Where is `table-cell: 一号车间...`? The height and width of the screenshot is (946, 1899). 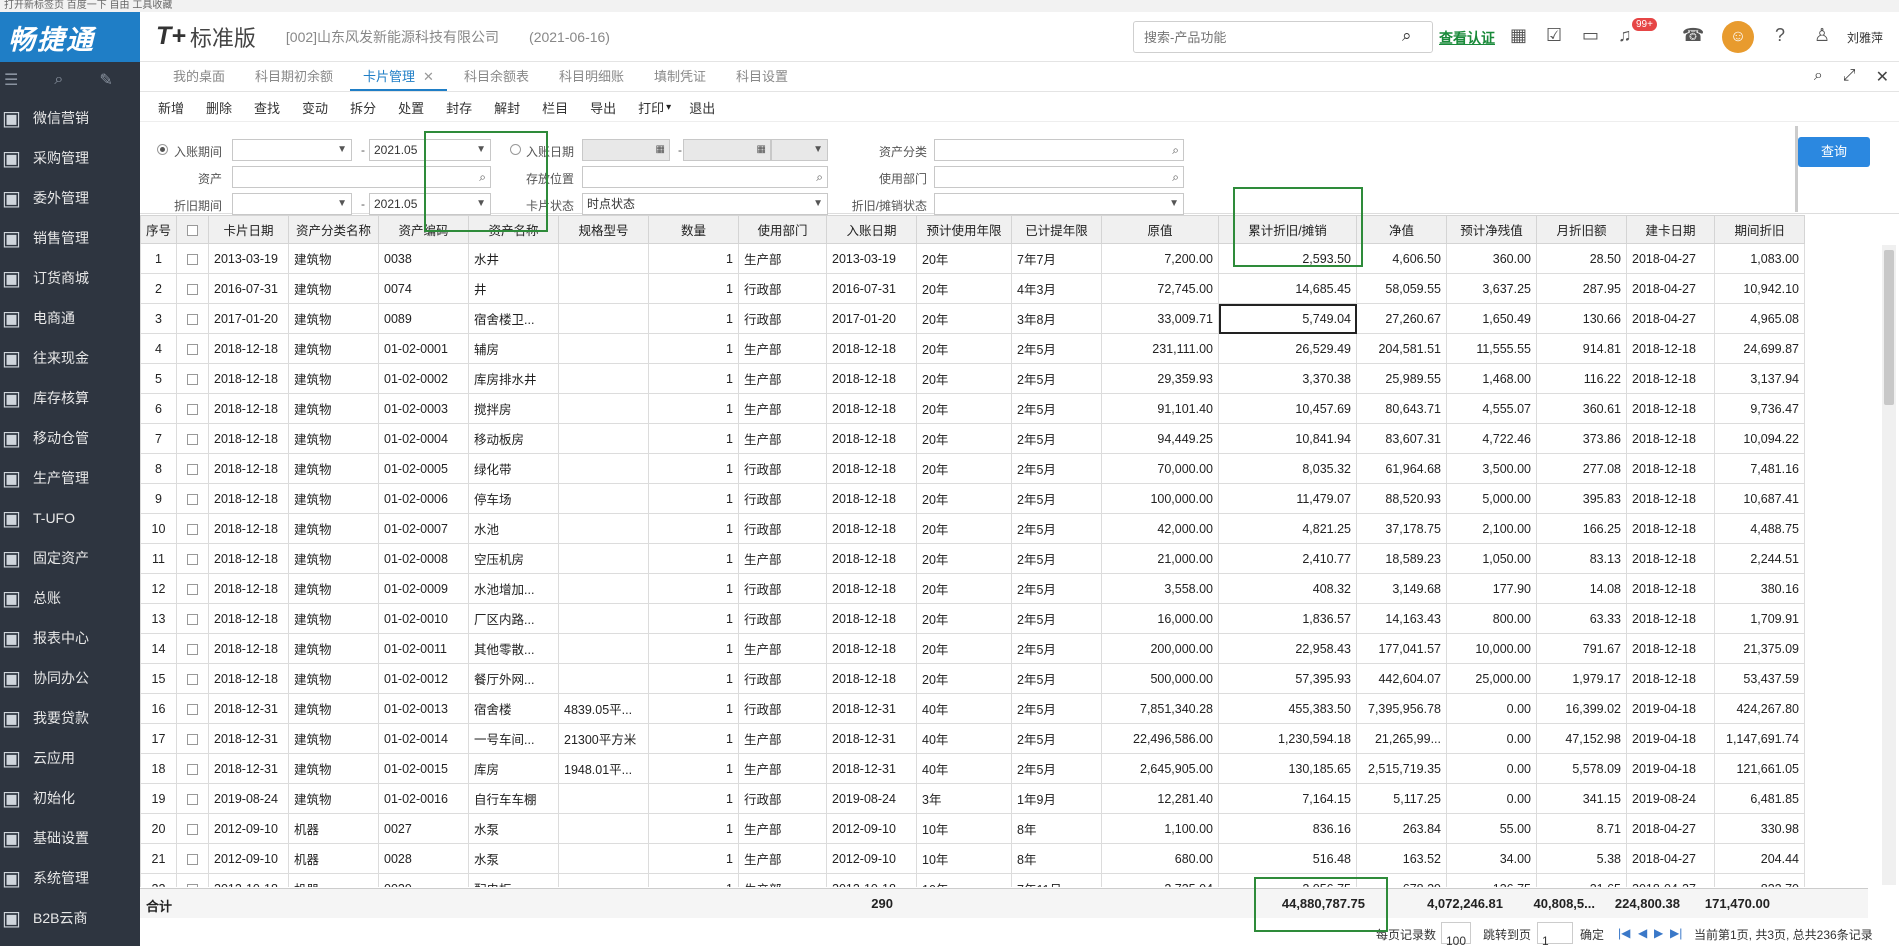 table-cell: 一号车间... is located at coordinates (513, 738).